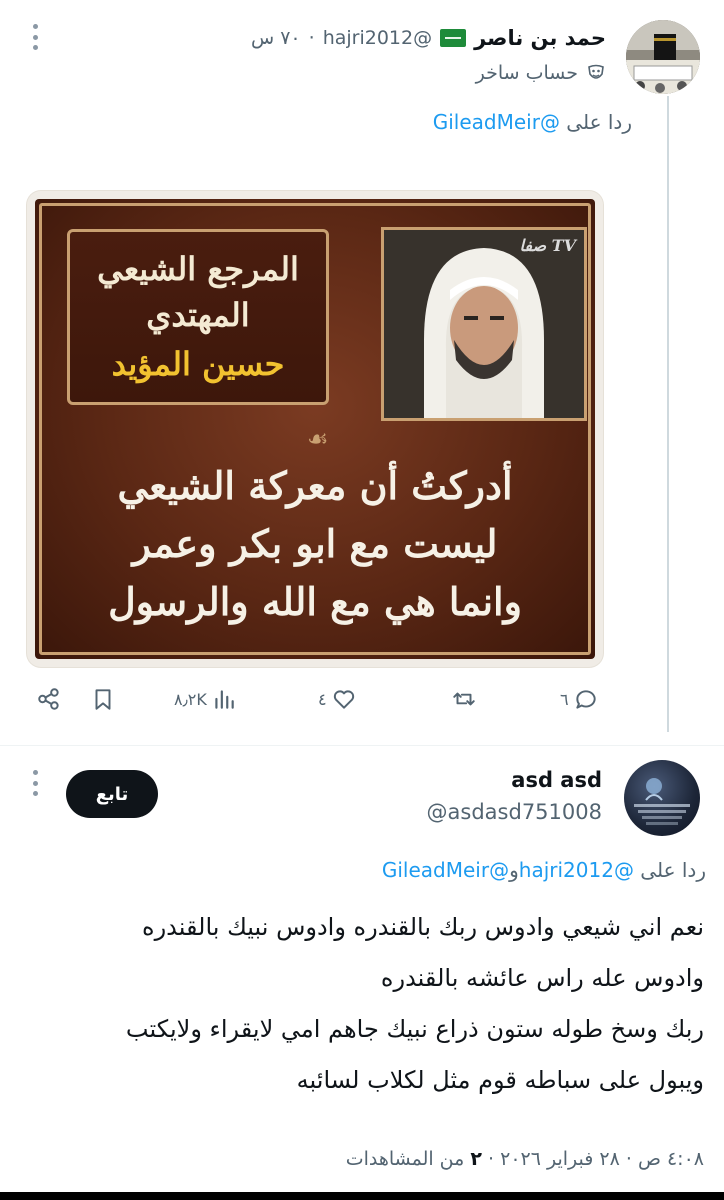  I want to click on repost-button, so click(466, 699).